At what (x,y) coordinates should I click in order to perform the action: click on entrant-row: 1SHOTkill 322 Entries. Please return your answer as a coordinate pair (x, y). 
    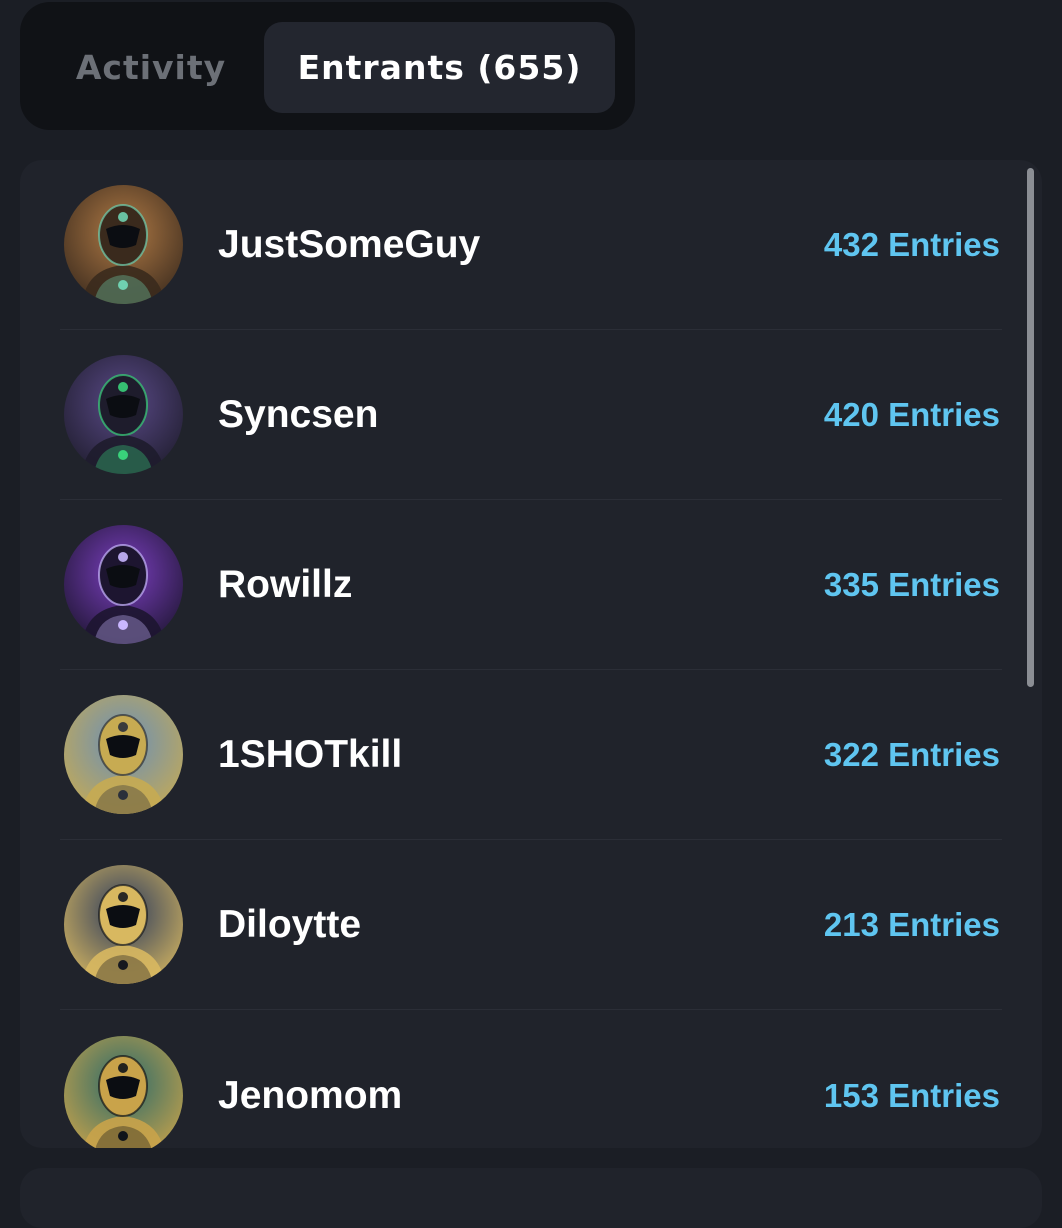
    Looking at the image, I should click on (531, 755).